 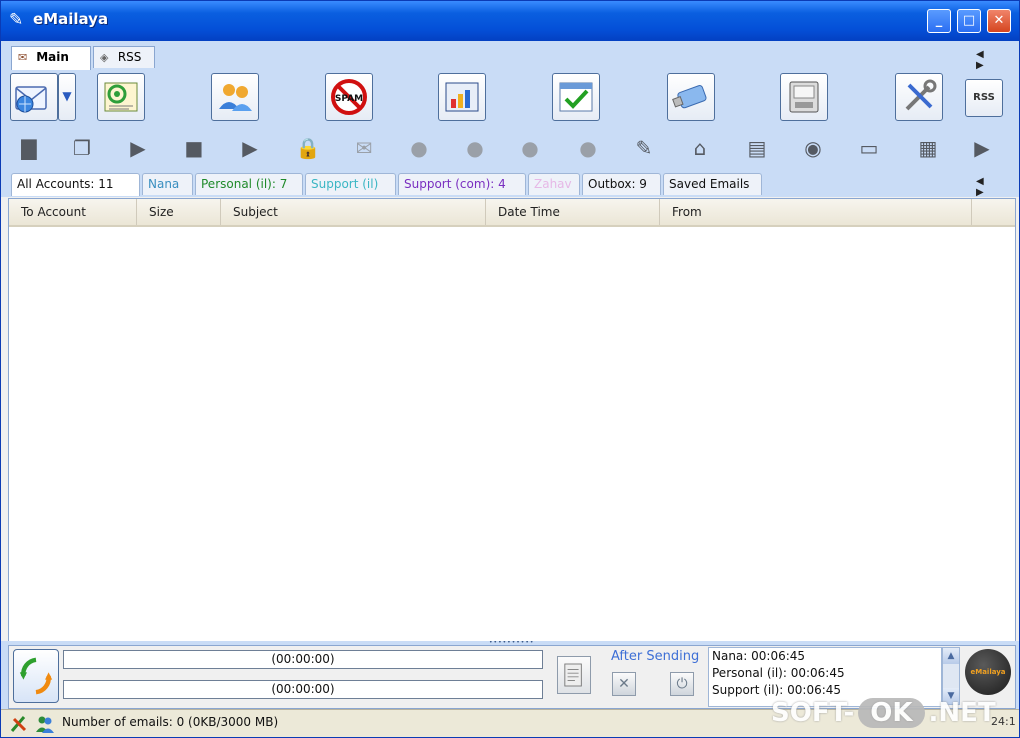 I want to click on account-tab-2: Personal (il): 7, so click(x=249, y=184).